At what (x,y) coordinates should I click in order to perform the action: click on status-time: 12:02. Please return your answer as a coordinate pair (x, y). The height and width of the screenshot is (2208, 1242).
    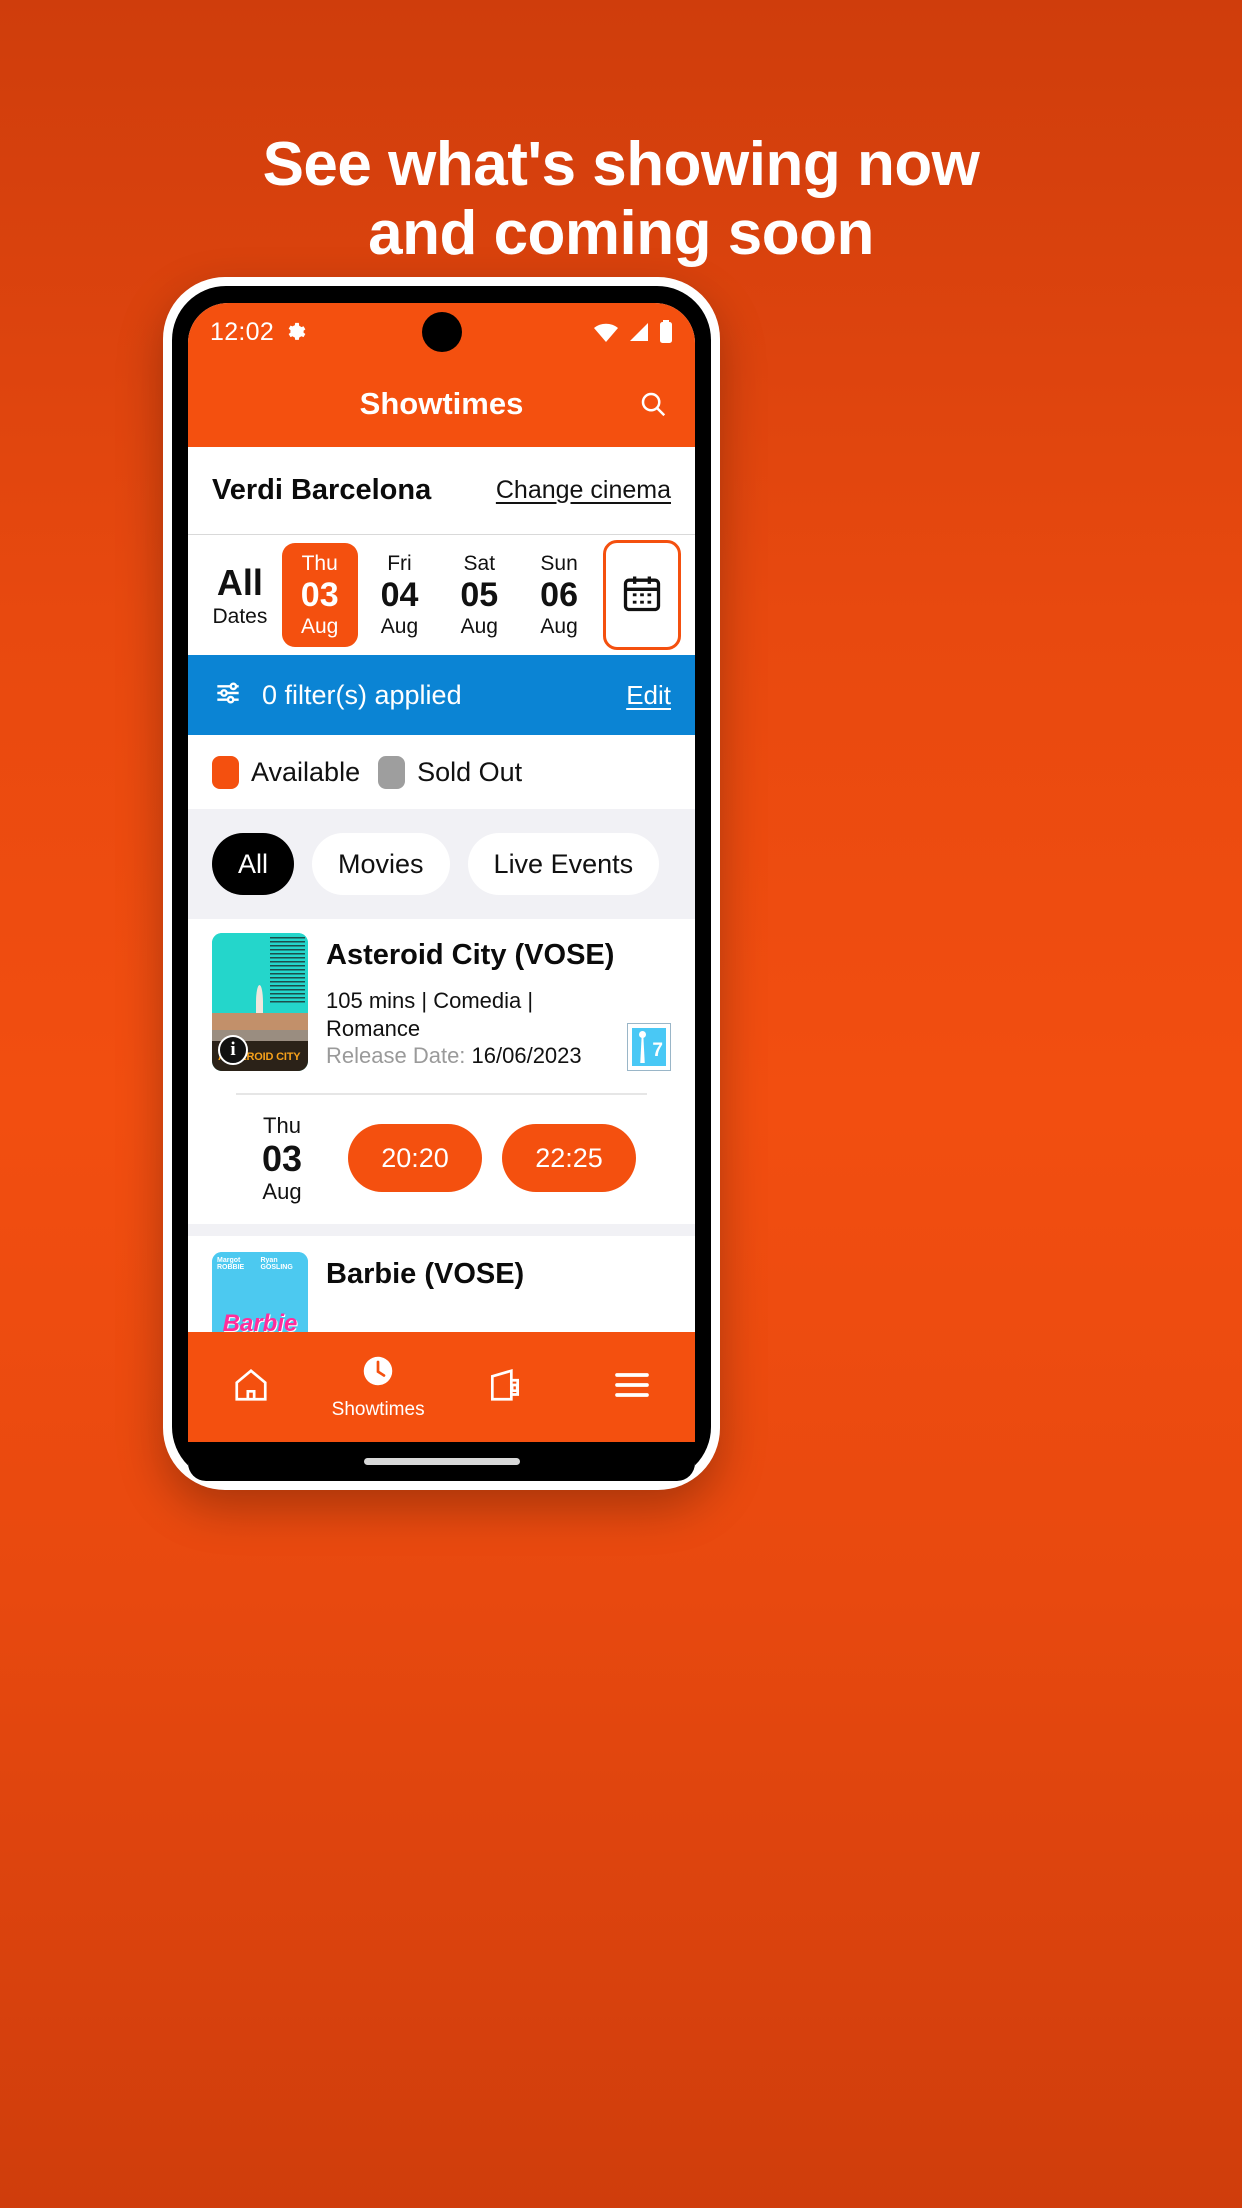
    Looking at the image, I should click on (242, 331).